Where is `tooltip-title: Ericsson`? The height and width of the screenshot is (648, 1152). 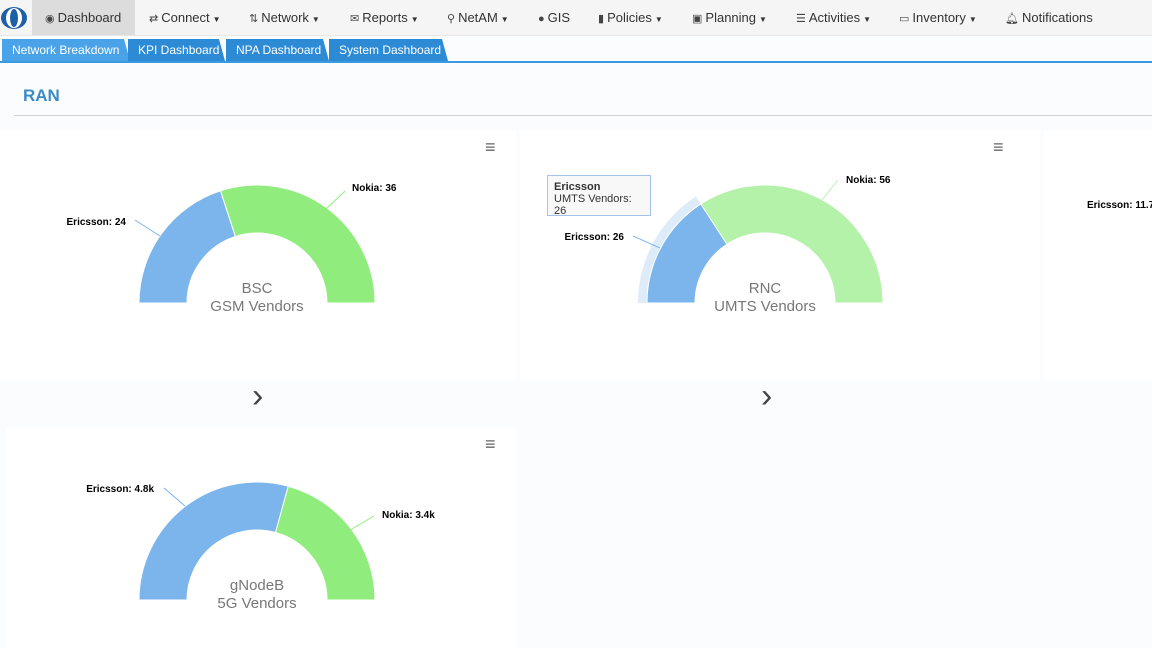
tooltip-title: Ericsson is located at coordinates (577, 187).